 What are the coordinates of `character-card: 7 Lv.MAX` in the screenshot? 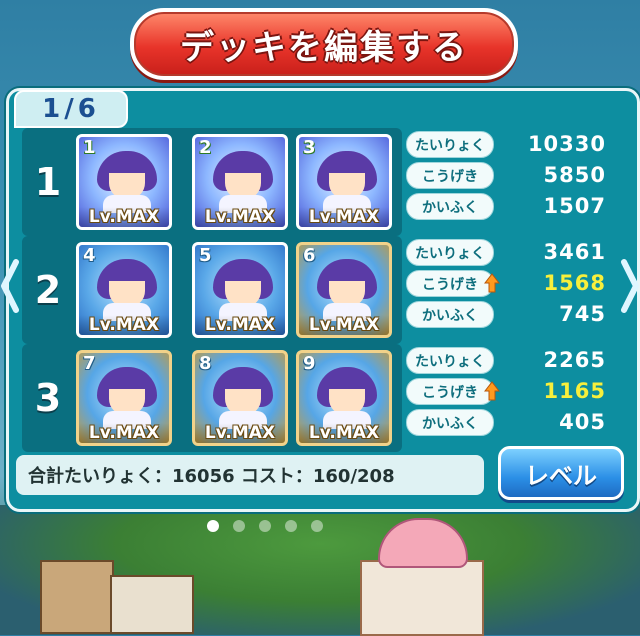 It's located at (124, 398).